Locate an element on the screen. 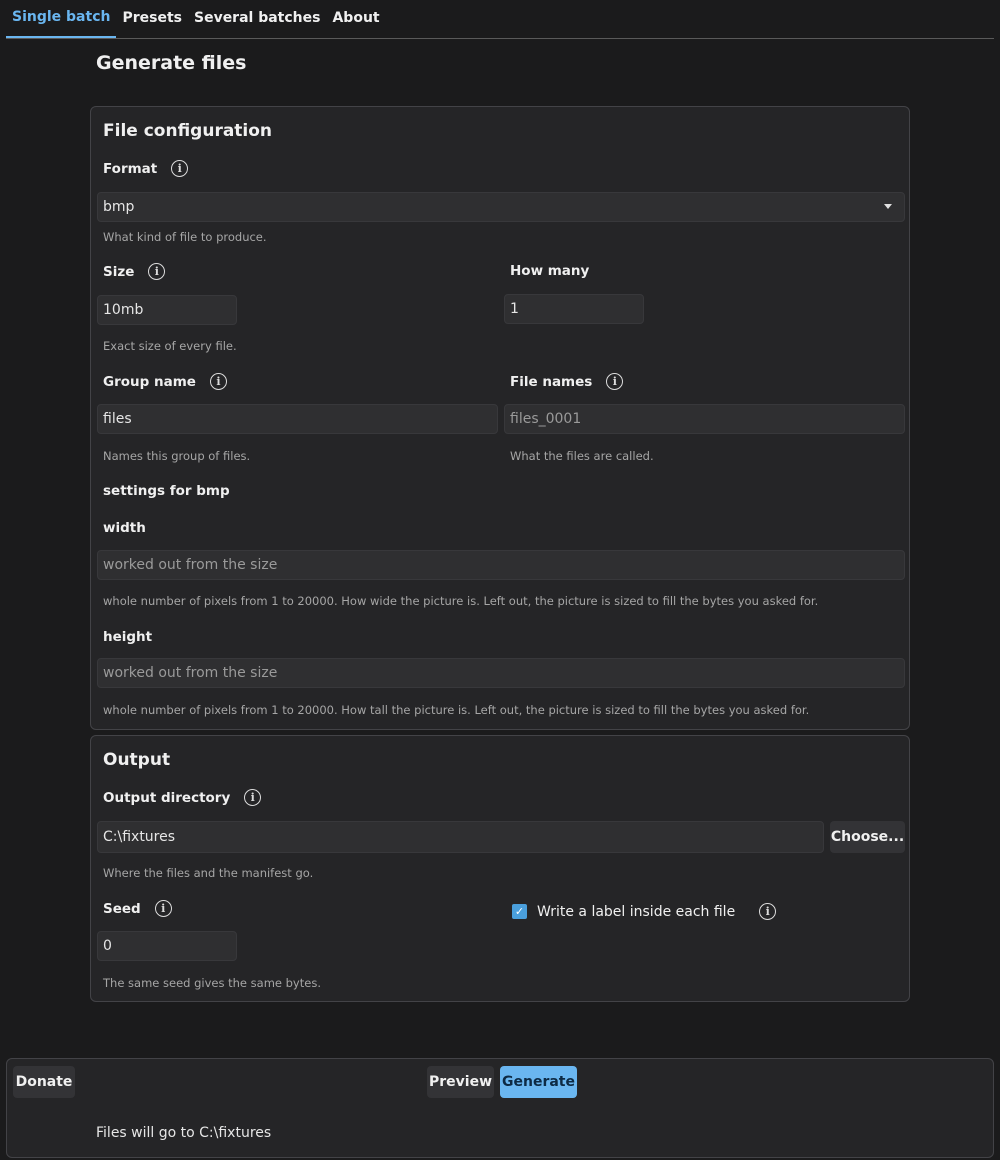 The image size is (1000, 1160). how-many-label-text: How many is located at coordinates (550, 271).